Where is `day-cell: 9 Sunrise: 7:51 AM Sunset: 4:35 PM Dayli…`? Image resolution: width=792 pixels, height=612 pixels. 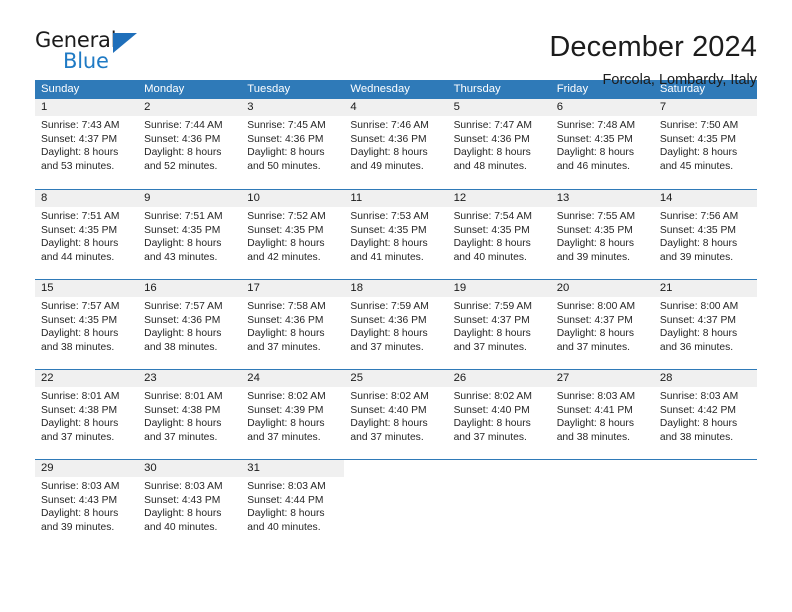 day-cell: 9 Sunrise: 7:51 AM Sunset: 4:35 PM Dayli… is located at coordinates (190, 234).